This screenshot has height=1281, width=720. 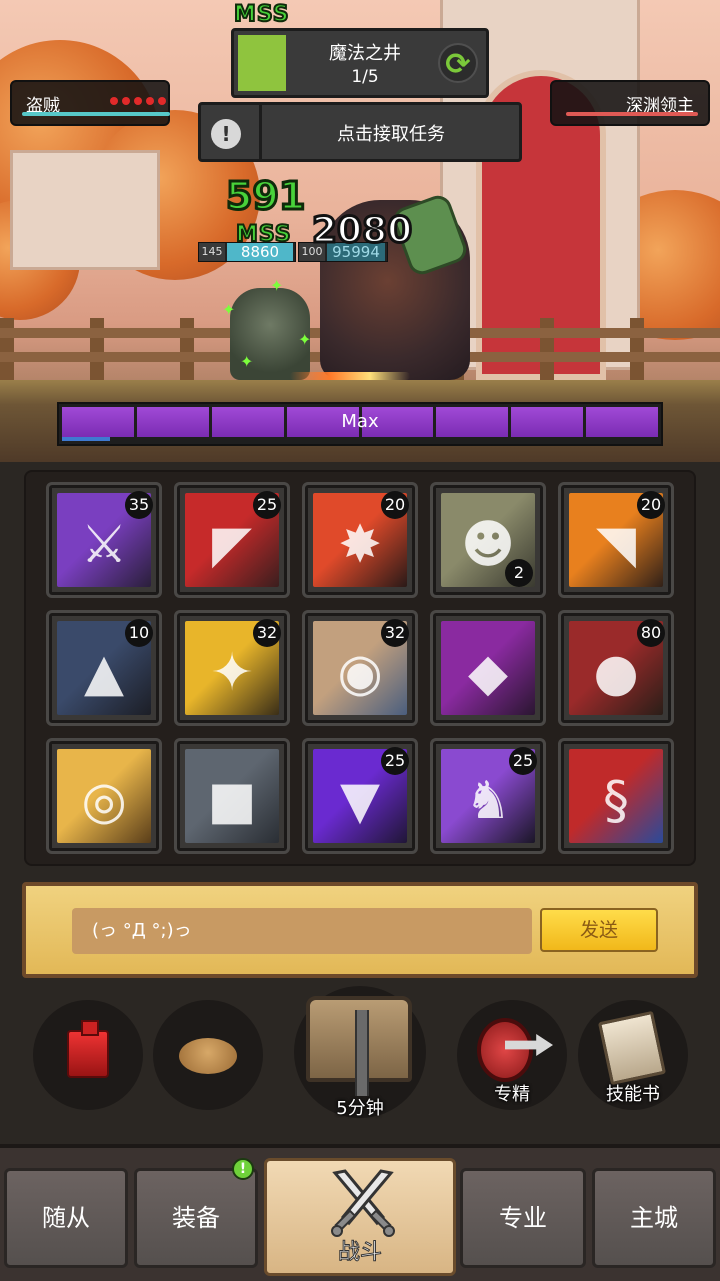 What do you see at coordinates (86, 439) in the screenshot?
I see `energy-subbar` at bounding box center [86, 439].